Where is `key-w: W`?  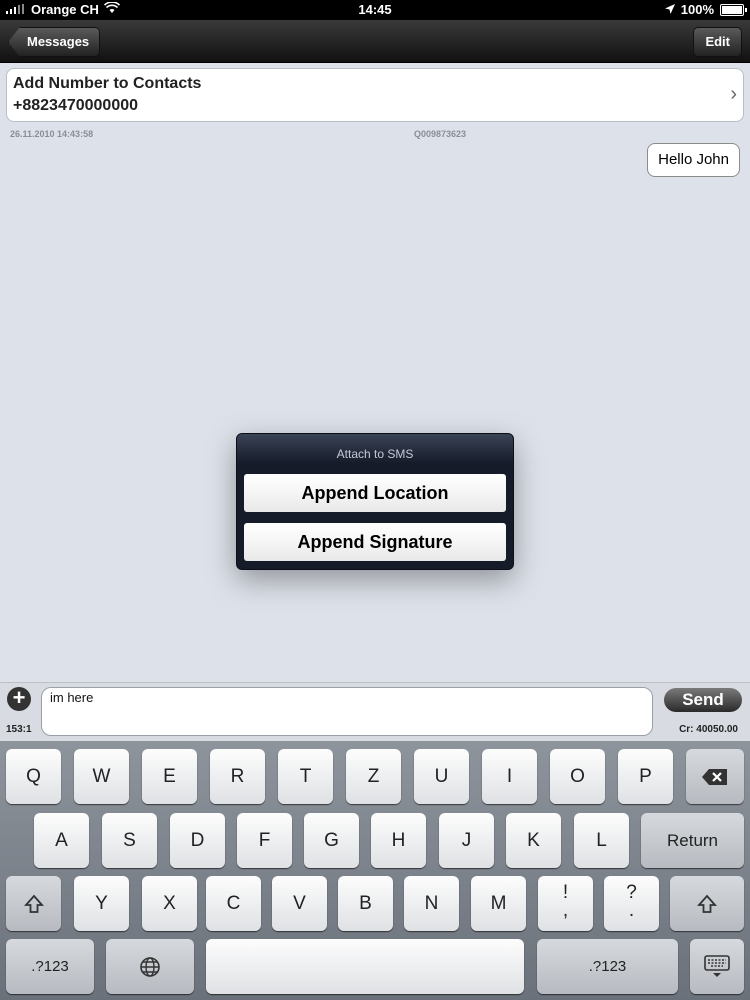
key-w: W is located at coordinates (101, 776).